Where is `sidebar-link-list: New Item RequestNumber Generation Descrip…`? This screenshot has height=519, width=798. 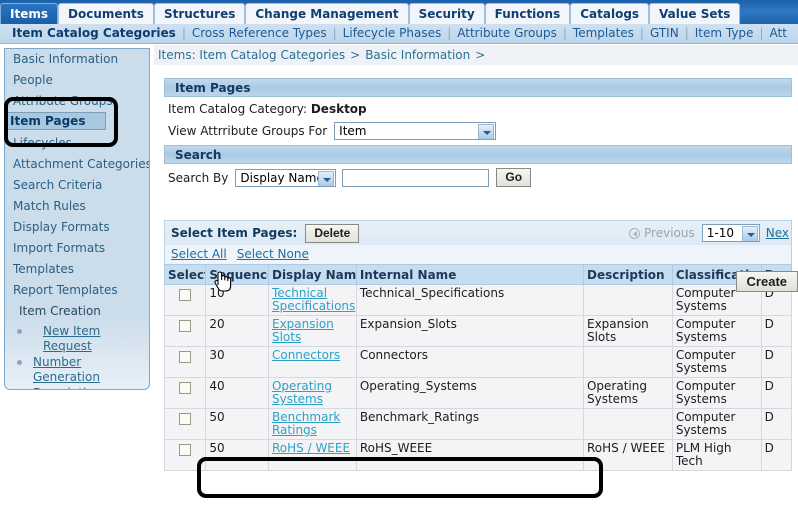
sidebar-link-list: New Item RequestNumber Generation Descrip… is located at coordinates (77, 356).